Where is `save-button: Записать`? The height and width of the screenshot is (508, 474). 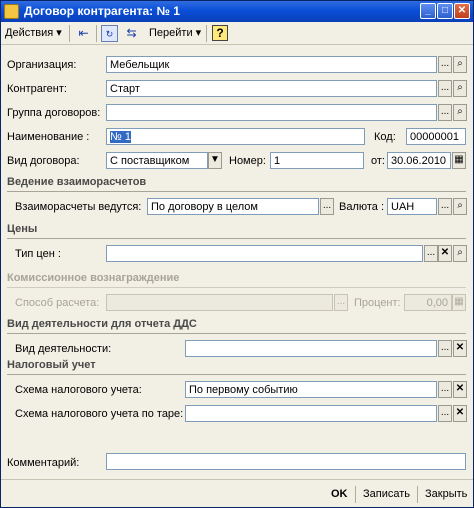
save-button: Записать is located at coordinates (386, 494).